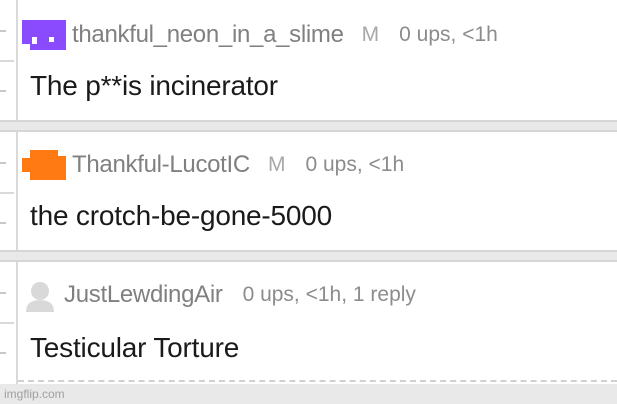 The width and height of the screenshot is (617, 404). Describe the element at coordinates (40, 296) in the screenshot. I see `default-user-avatar-icon` at that location.